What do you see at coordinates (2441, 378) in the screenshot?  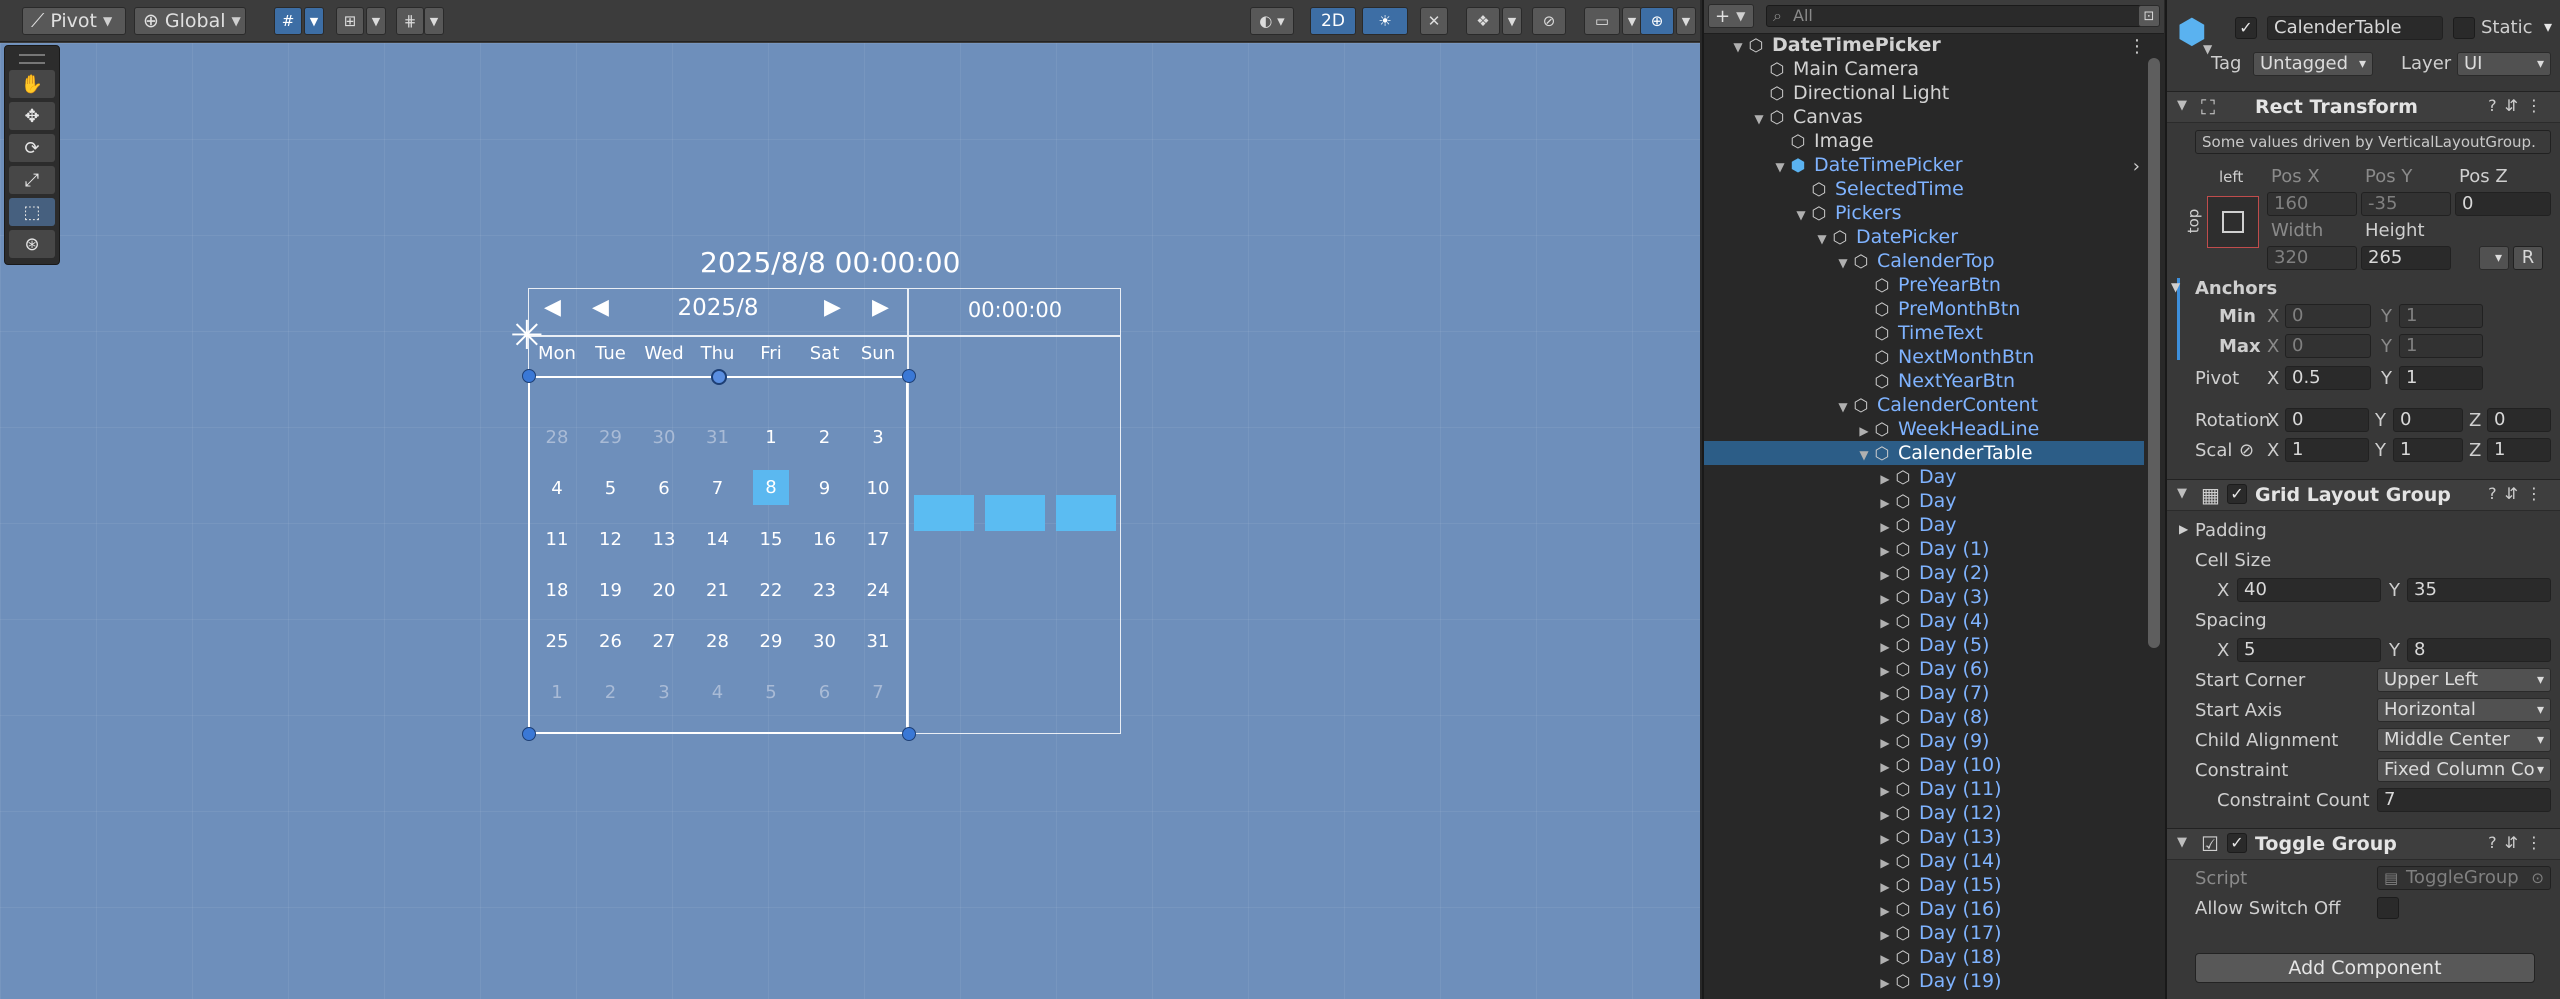 I see `pivot-y-field: 1` at bounding box center [2441, 378].